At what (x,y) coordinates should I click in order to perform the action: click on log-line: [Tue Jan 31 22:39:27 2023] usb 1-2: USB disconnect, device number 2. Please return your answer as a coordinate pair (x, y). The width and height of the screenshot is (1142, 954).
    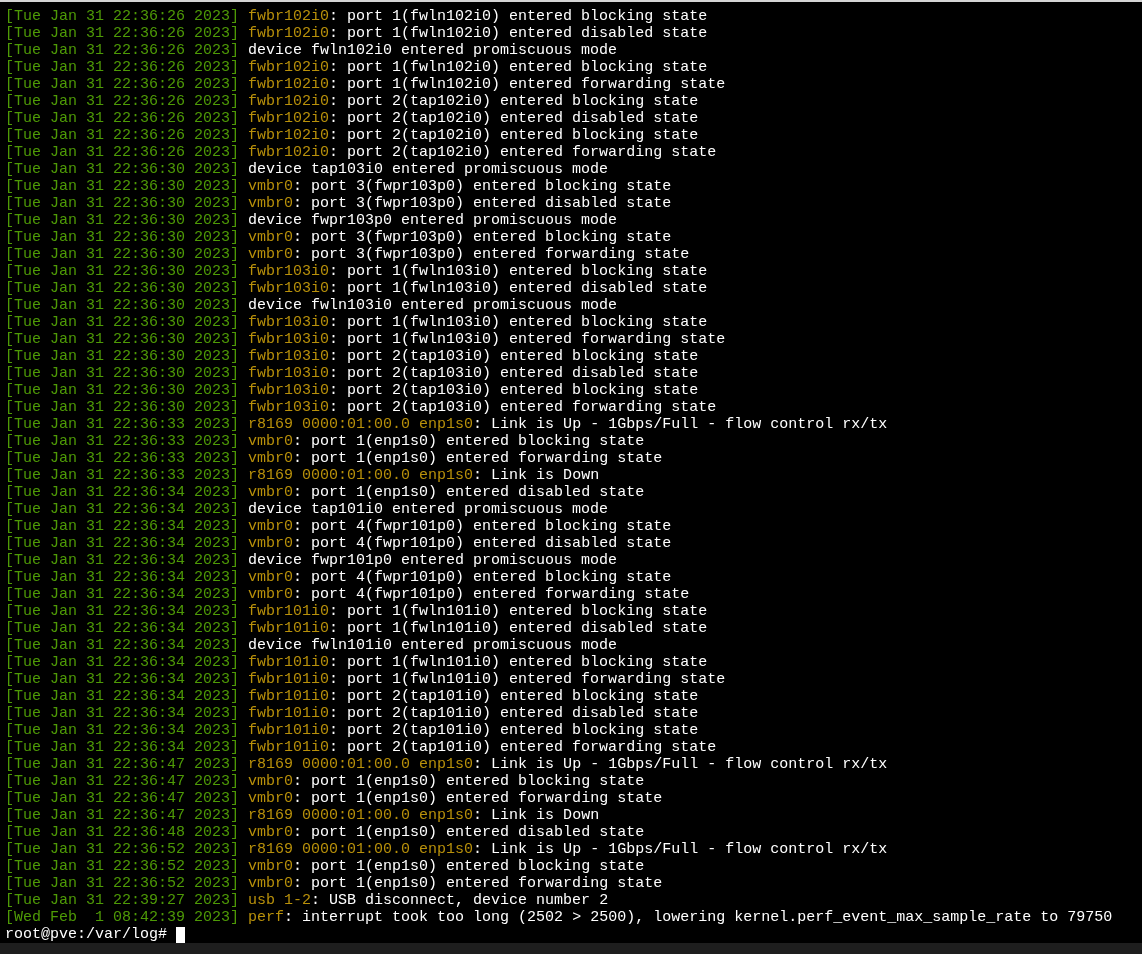
    Looking at the image, I should click on (307, 900).